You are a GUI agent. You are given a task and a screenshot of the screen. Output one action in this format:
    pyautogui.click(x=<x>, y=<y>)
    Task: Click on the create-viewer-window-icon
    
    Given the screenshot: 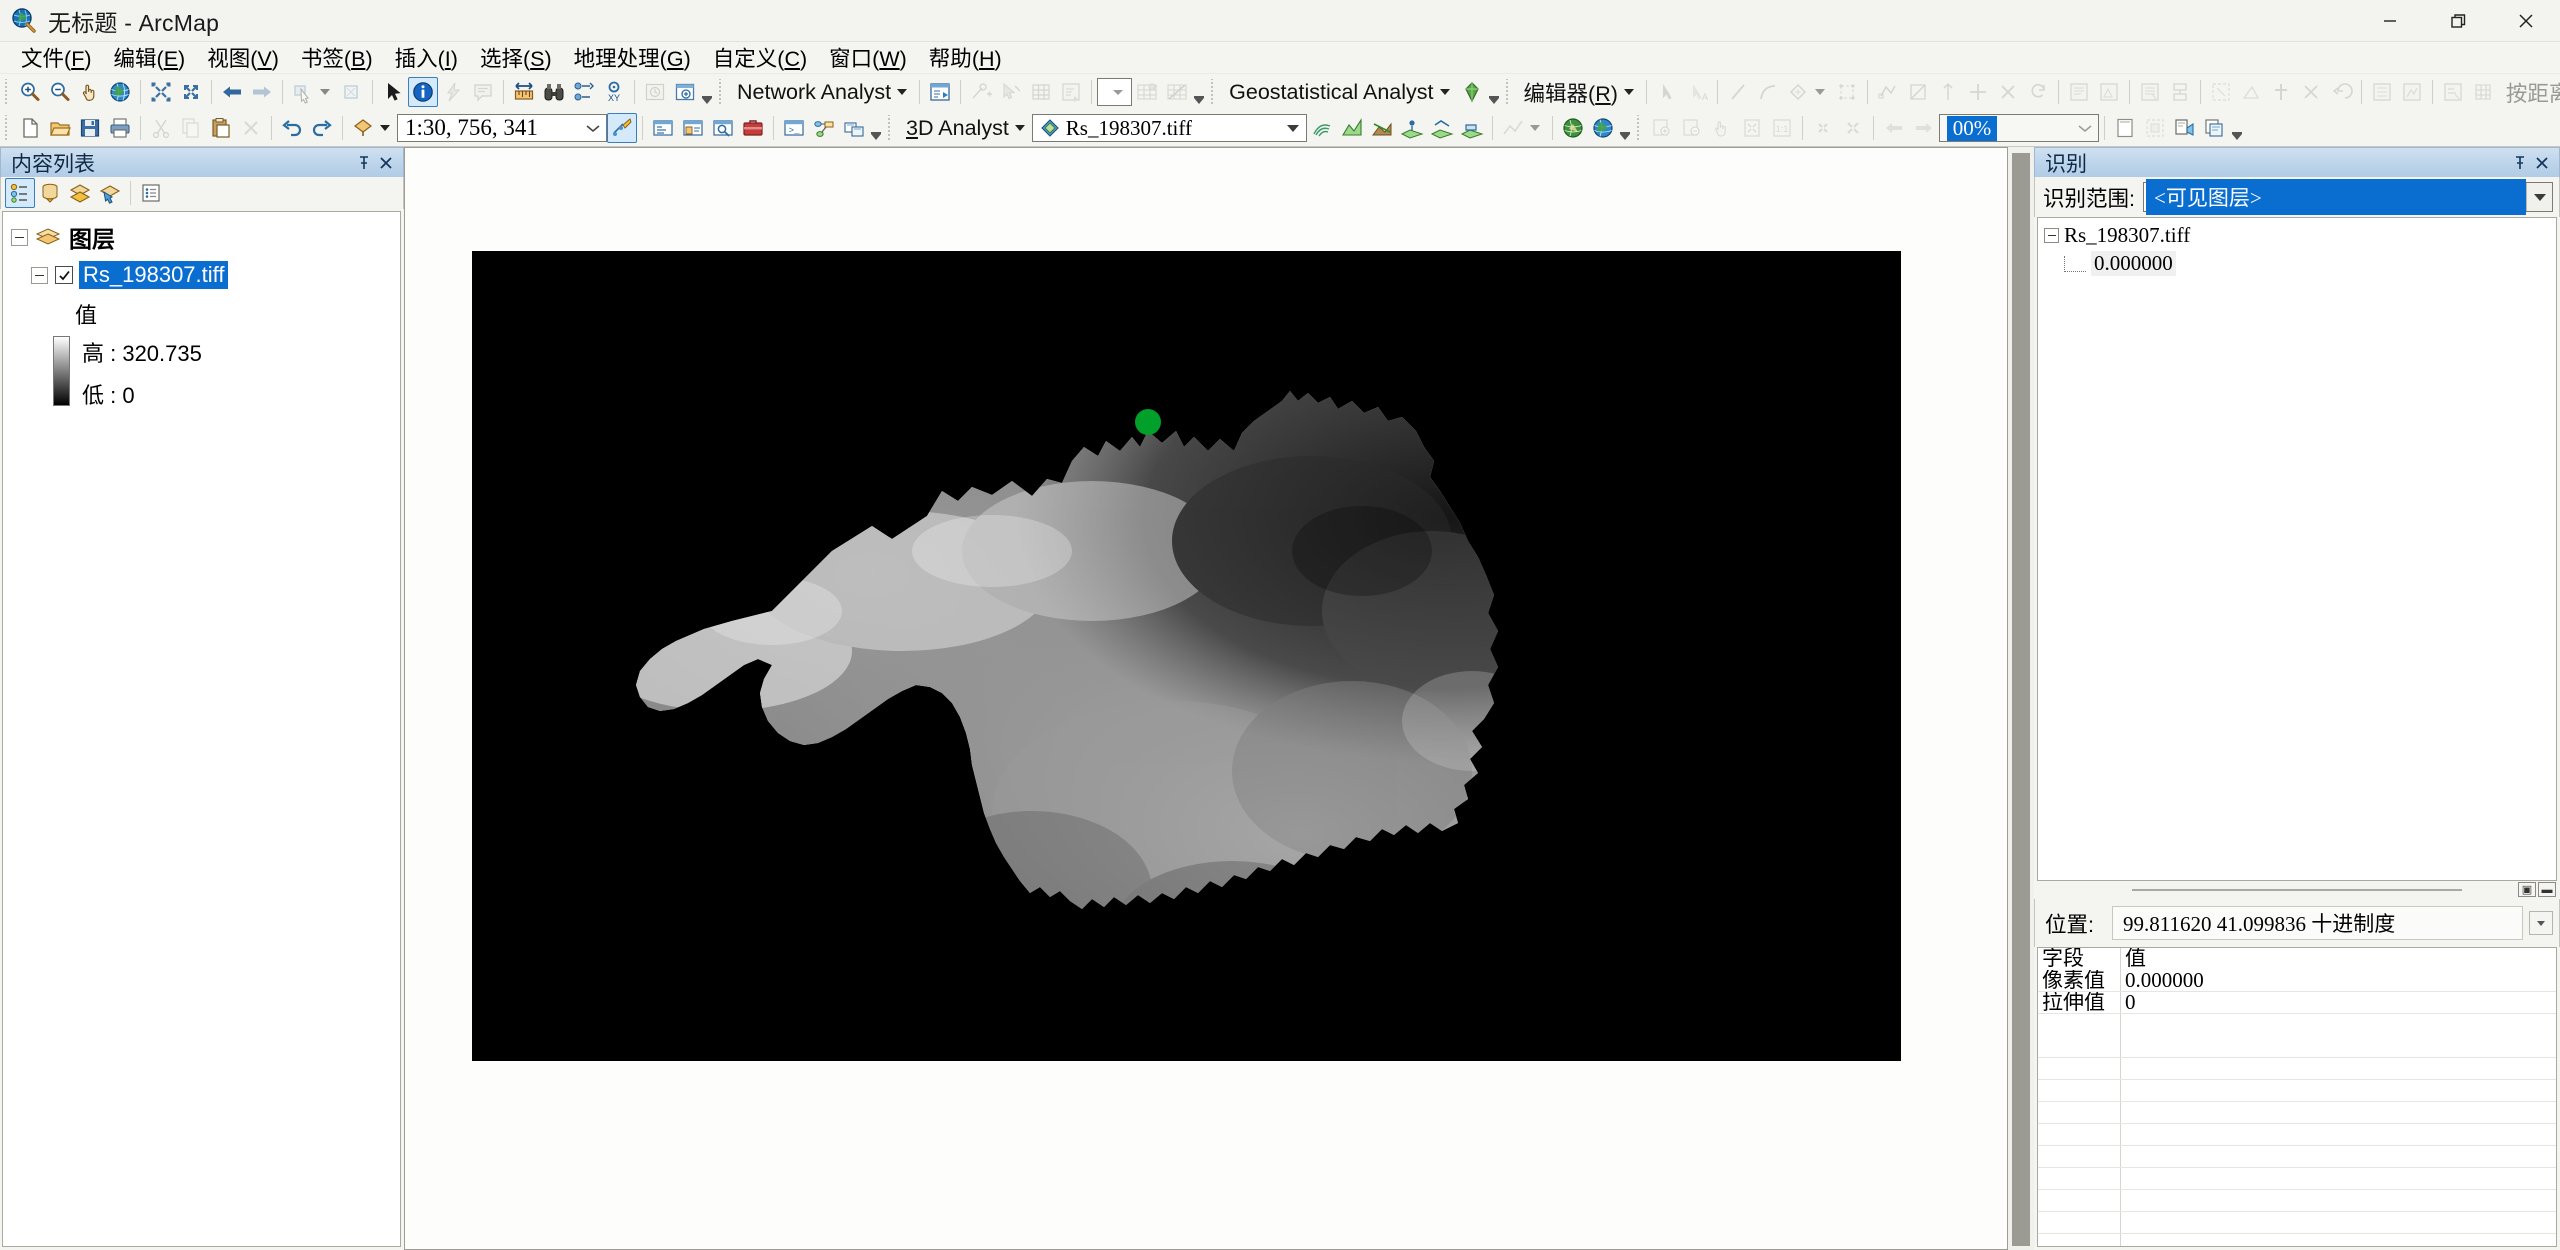 What is the action you would take?
    pyautogui.click(x=685, y=92)
    